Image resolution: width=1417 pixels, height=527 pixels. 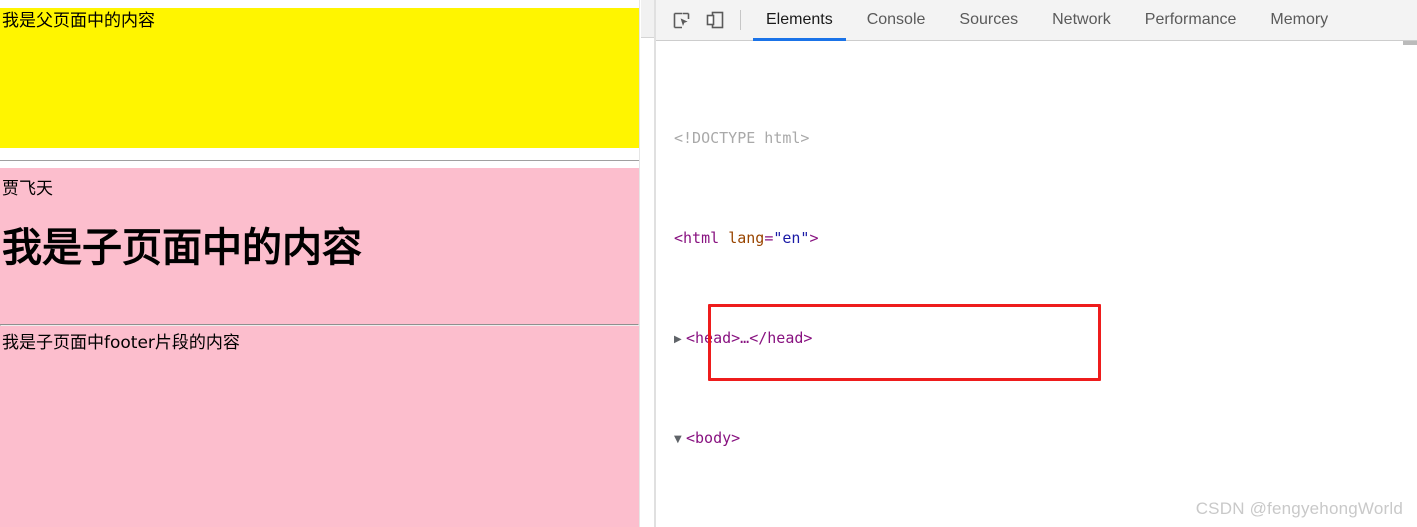 I want to click on parent-page-text: 我是父页面中的内容, so click(x=78, y=21).